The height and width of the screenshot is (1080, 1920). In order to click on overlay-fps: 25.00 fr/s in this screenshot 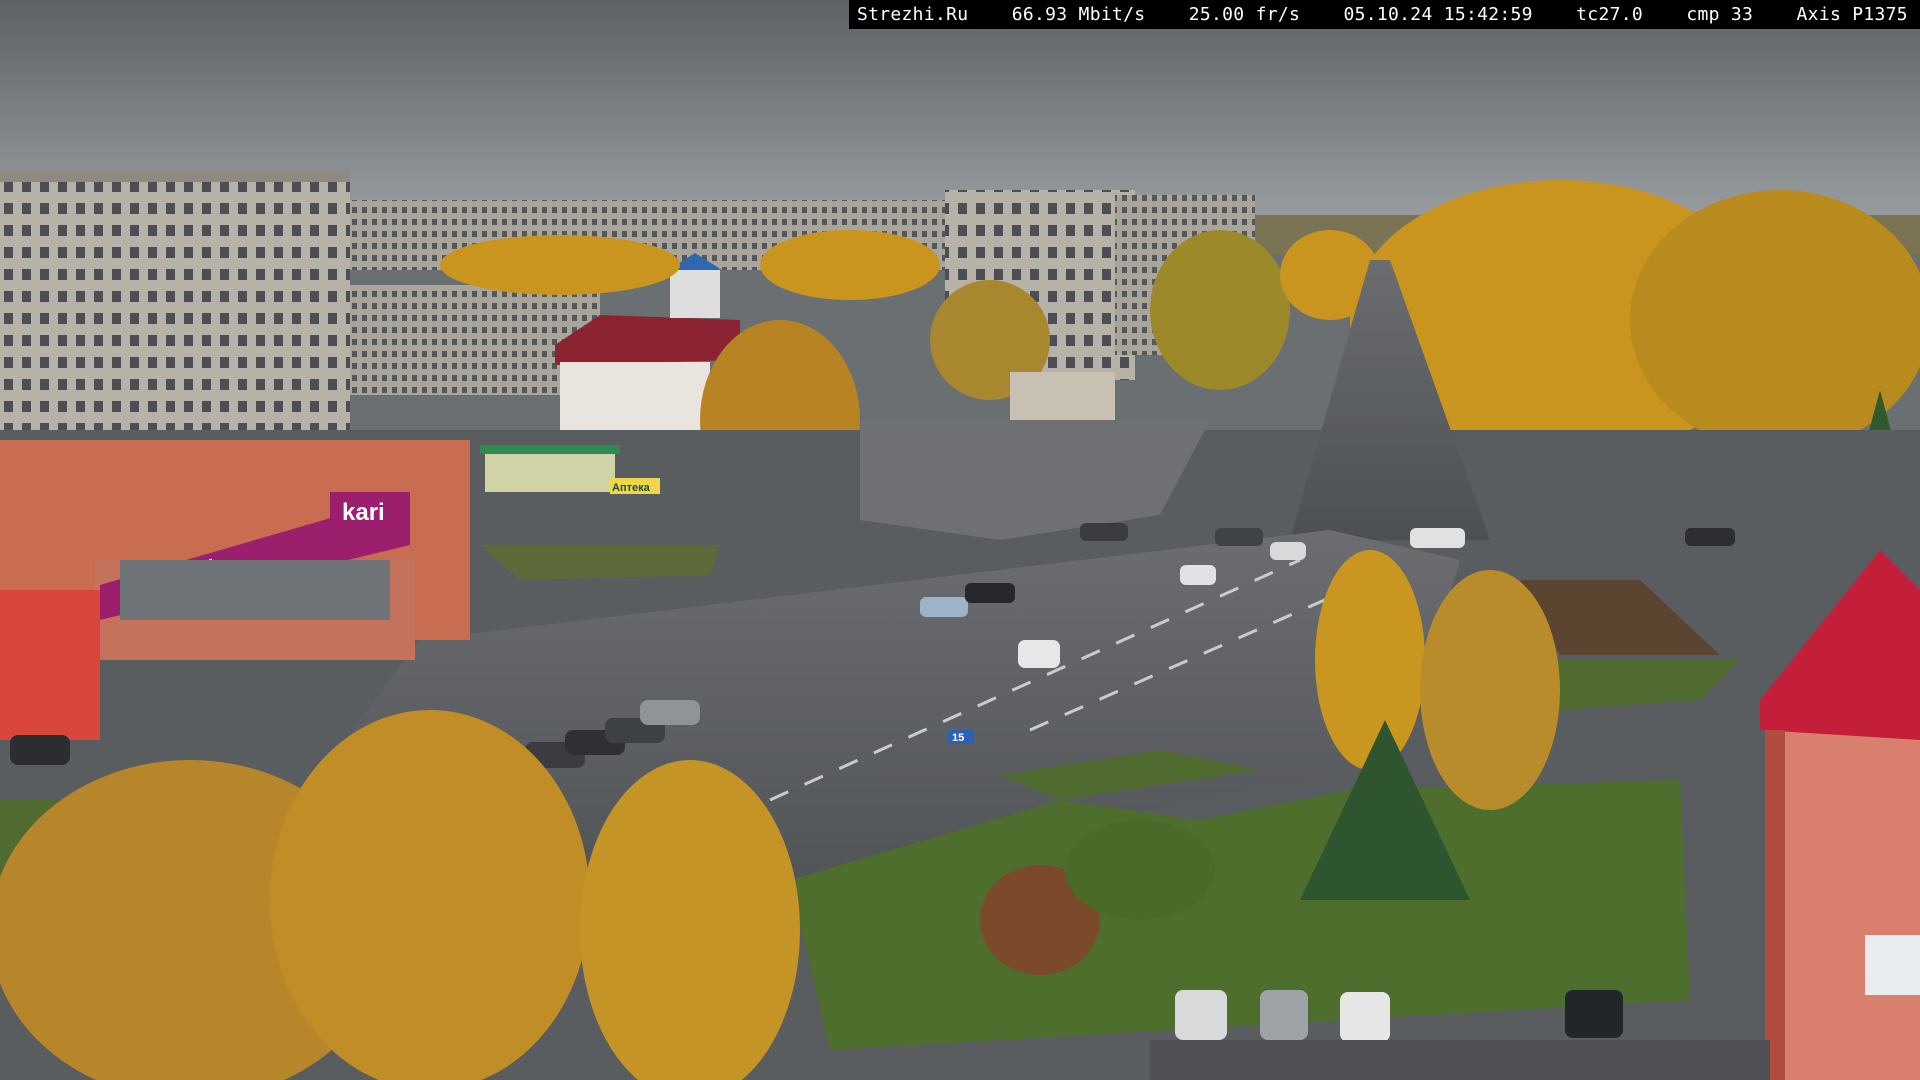, I will do `click(1244, 14)`.